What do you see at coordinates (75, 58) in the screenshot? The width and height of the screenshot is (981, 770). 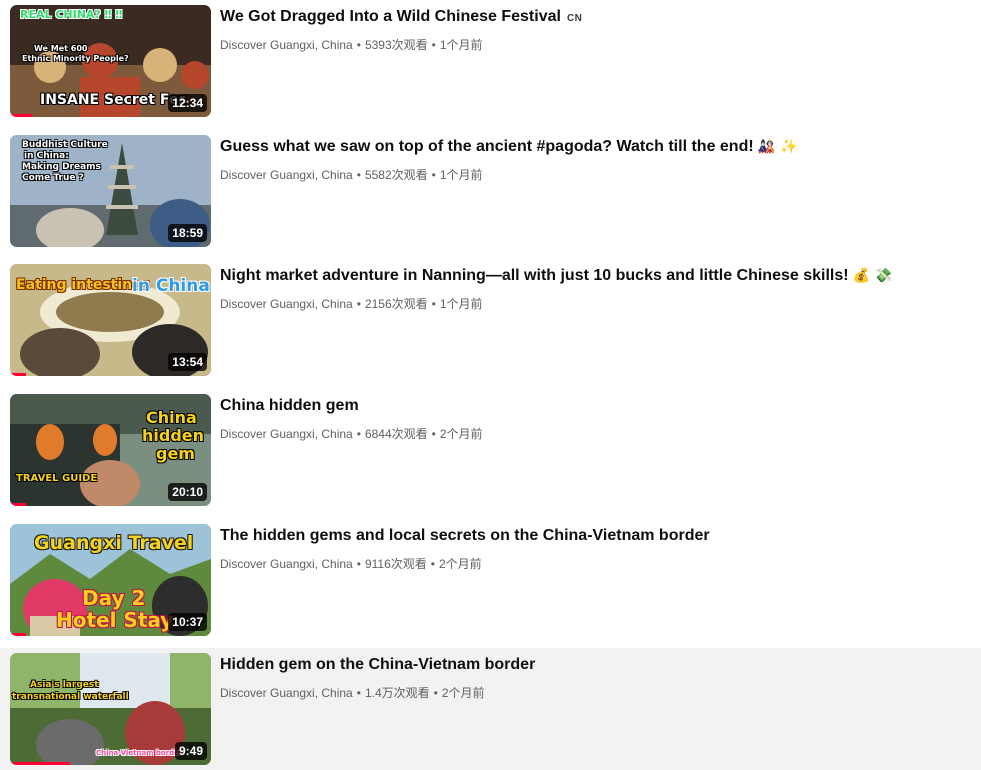 I see `thumbnail-overlay-text: Ethnic Minority People?` at bounding box center [75, 58].